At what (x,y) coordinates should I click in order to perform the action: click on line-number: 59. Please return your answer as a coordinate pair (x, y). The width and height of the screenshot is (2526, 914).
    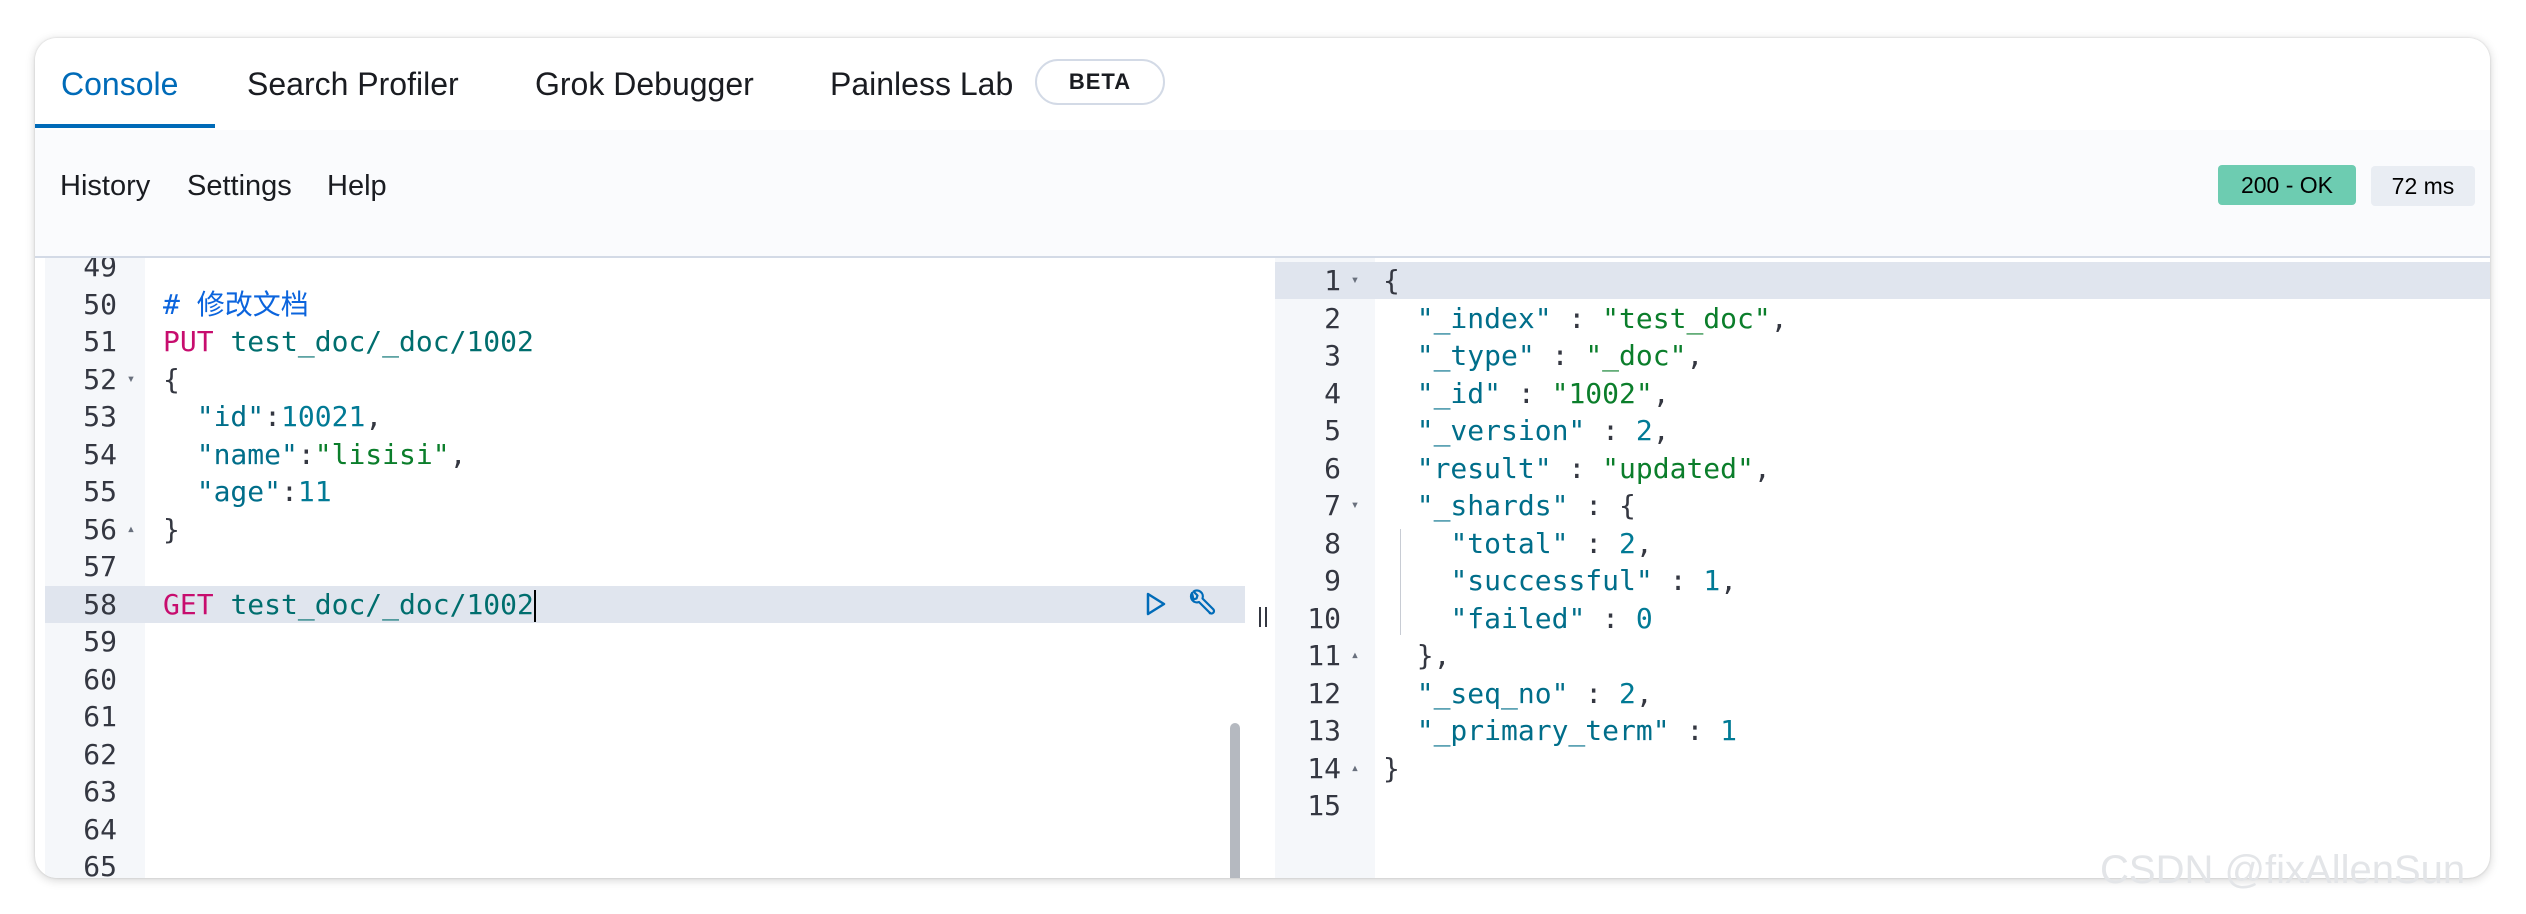
    Looking at the image, I should click on (100, 641).